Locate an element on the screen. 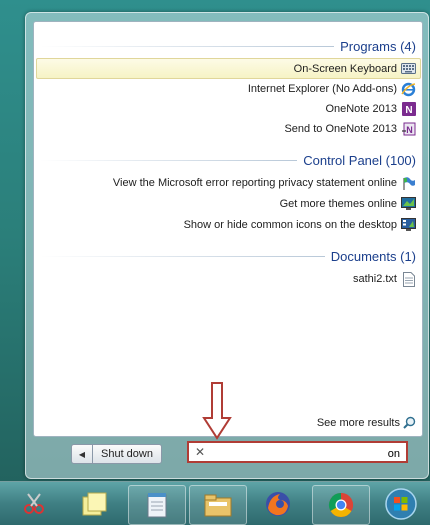 The height and width of the screenshot is (525, 430). section-title: Control Panel (100) is located at coordinates (359, 160).